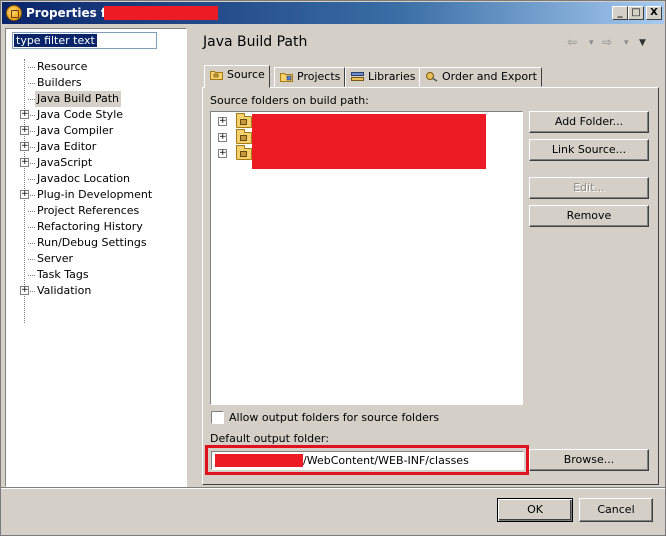 The height and width of the screenshot is (536, 666). I want to click on sidebar-item-java-compiler: + Java Compiler, so click(96, 131).